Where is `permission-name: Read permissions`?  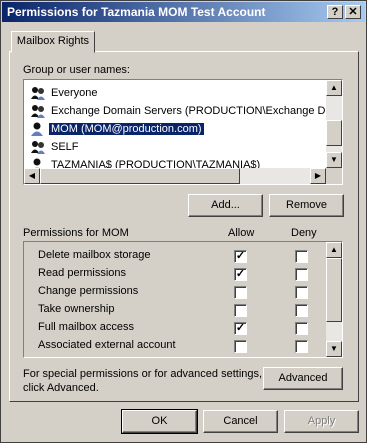
permission-name: Read permissions is located at coordinates (82, 273).